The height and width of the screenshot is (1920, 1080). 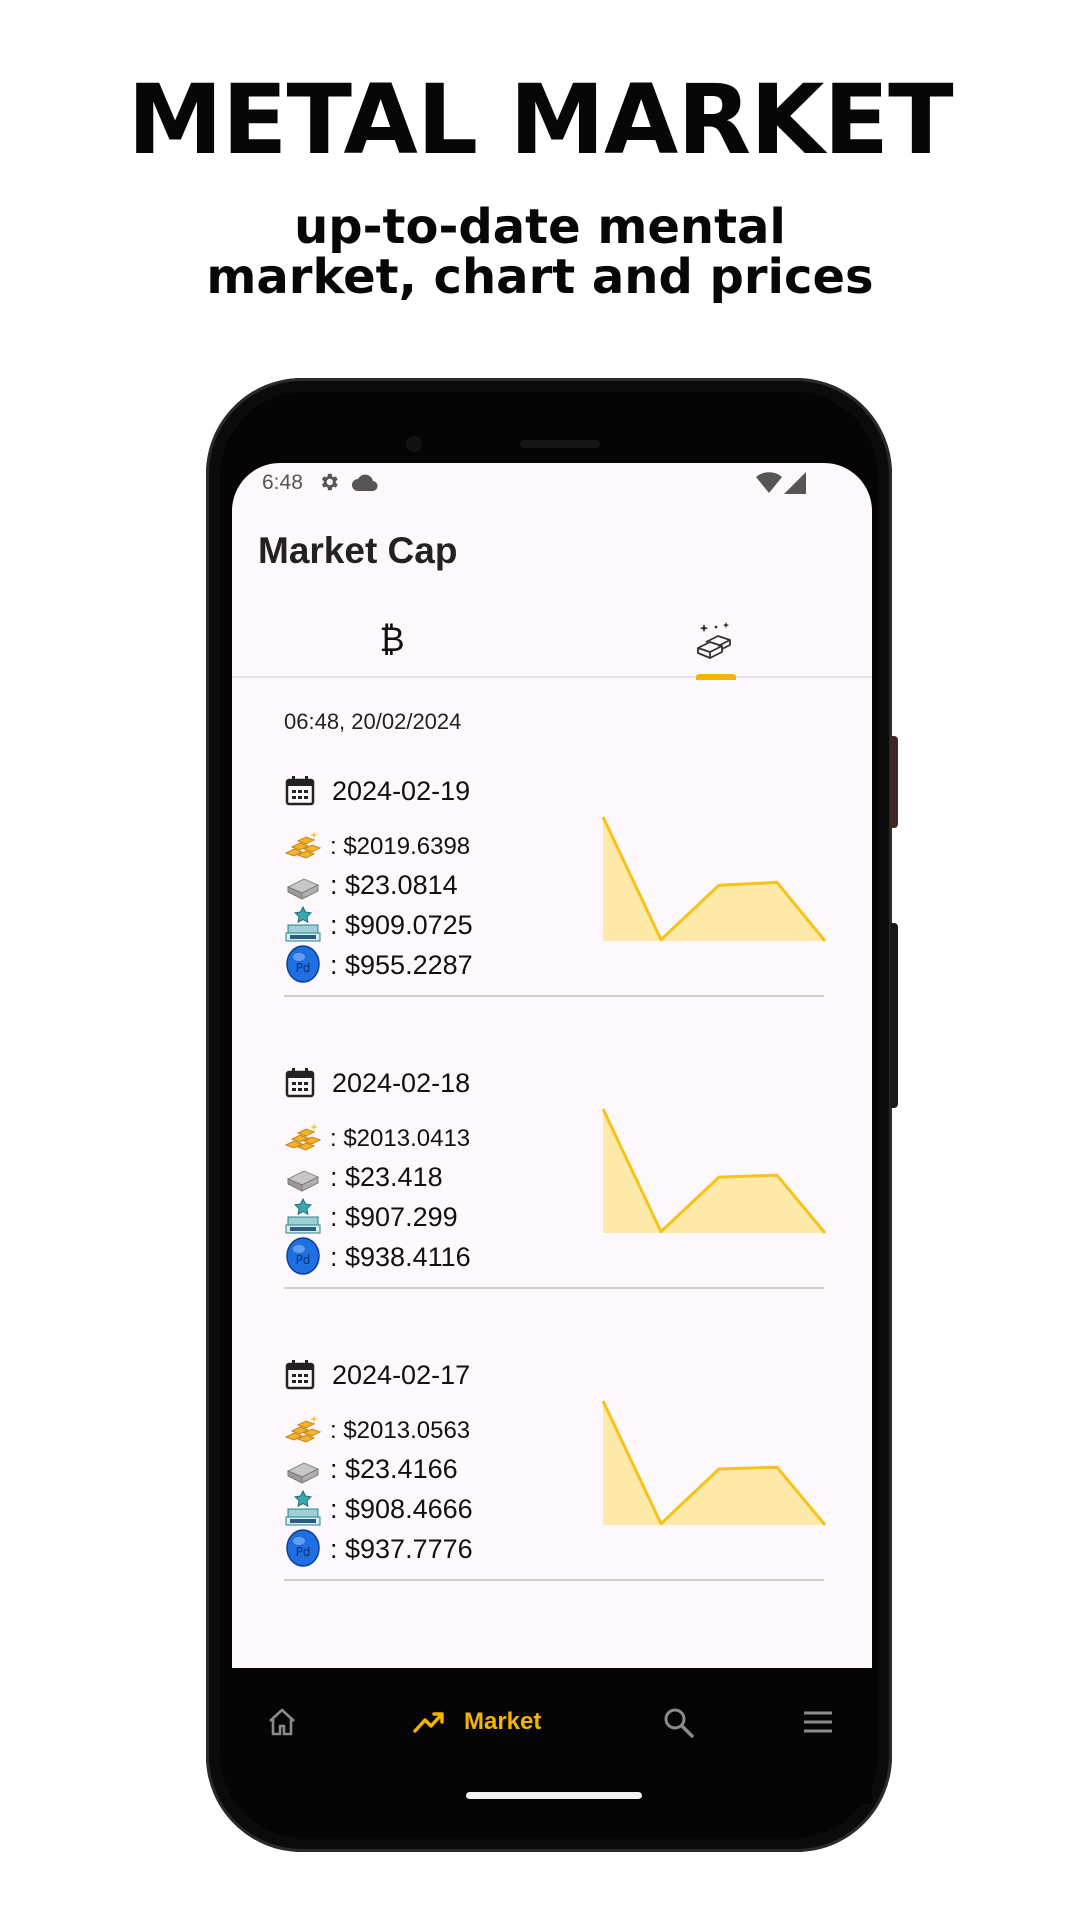 I want to click on promo-subtitle-line-1: up-to-date mental, so click(x=540, y=227).